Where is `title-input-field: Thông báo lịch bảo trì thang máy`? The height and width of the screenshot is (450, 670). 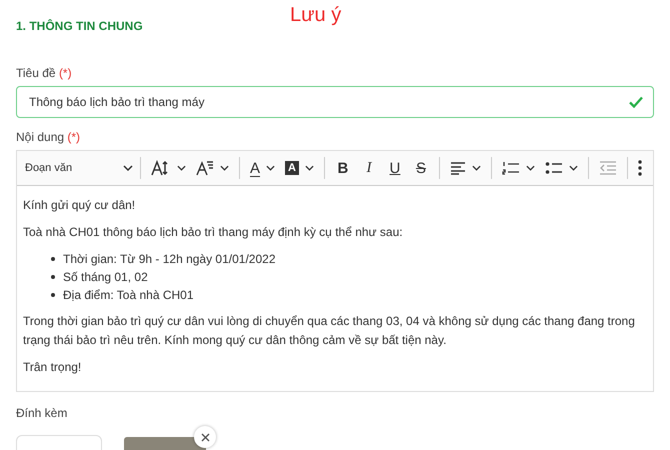
title-input-field: Thông báo lịch bảo trì thang máy is located at coordinates (335, 102).